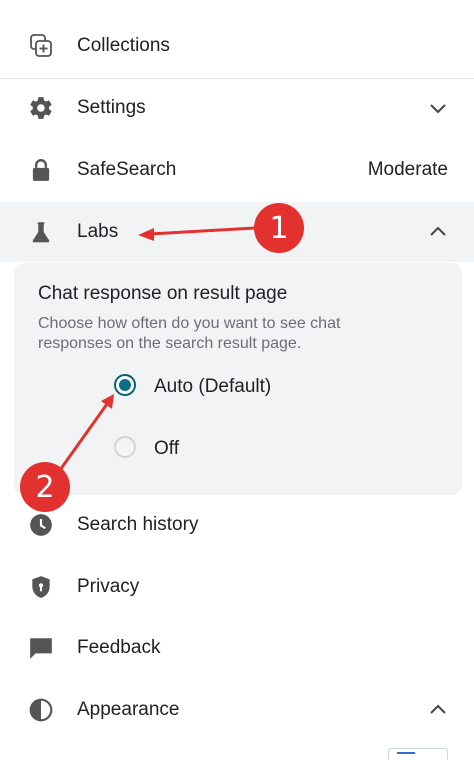 Image resolution: width=474 pixels, height=760 pixels. What do you see at coordinates (123, 45) in the screenshot?
I see `menu-item-label: Collections` at bounding box center [123, 45].